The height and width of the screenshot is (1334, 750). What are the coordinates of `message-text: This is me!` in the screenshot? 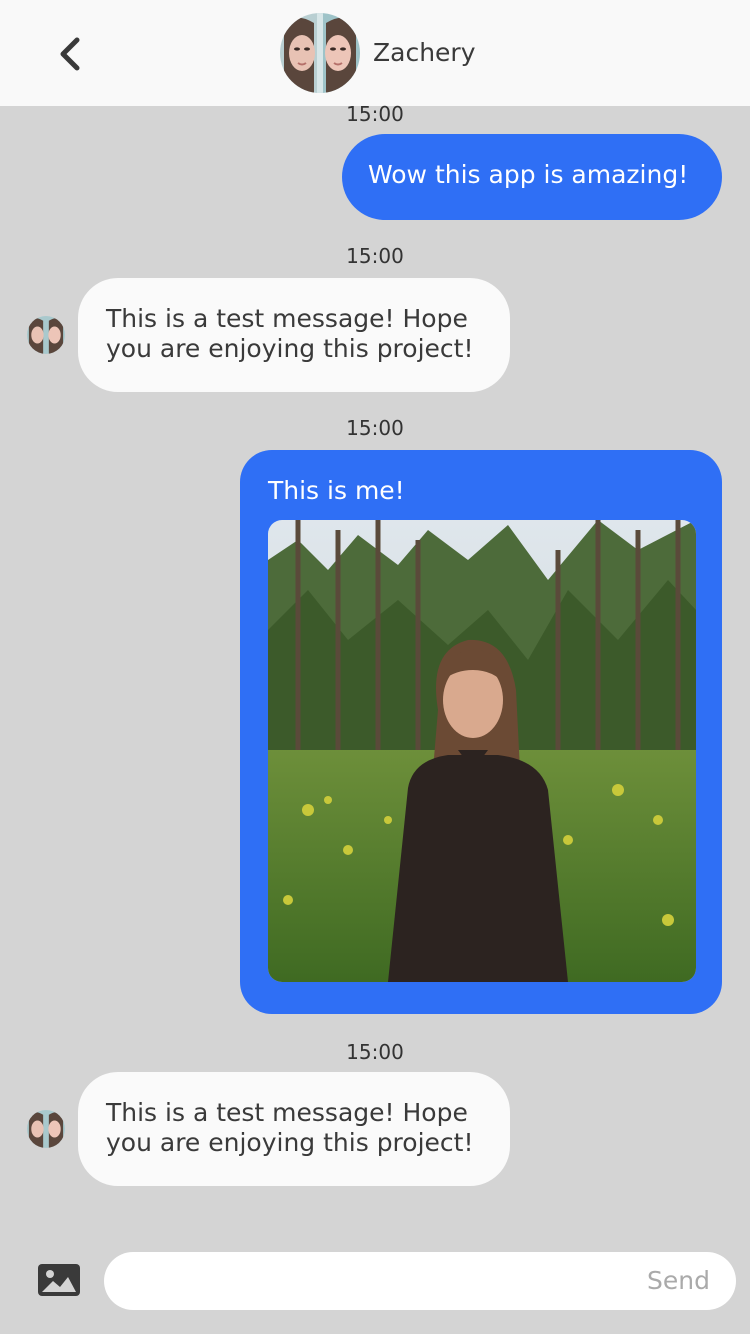 It's located at (336, 490).